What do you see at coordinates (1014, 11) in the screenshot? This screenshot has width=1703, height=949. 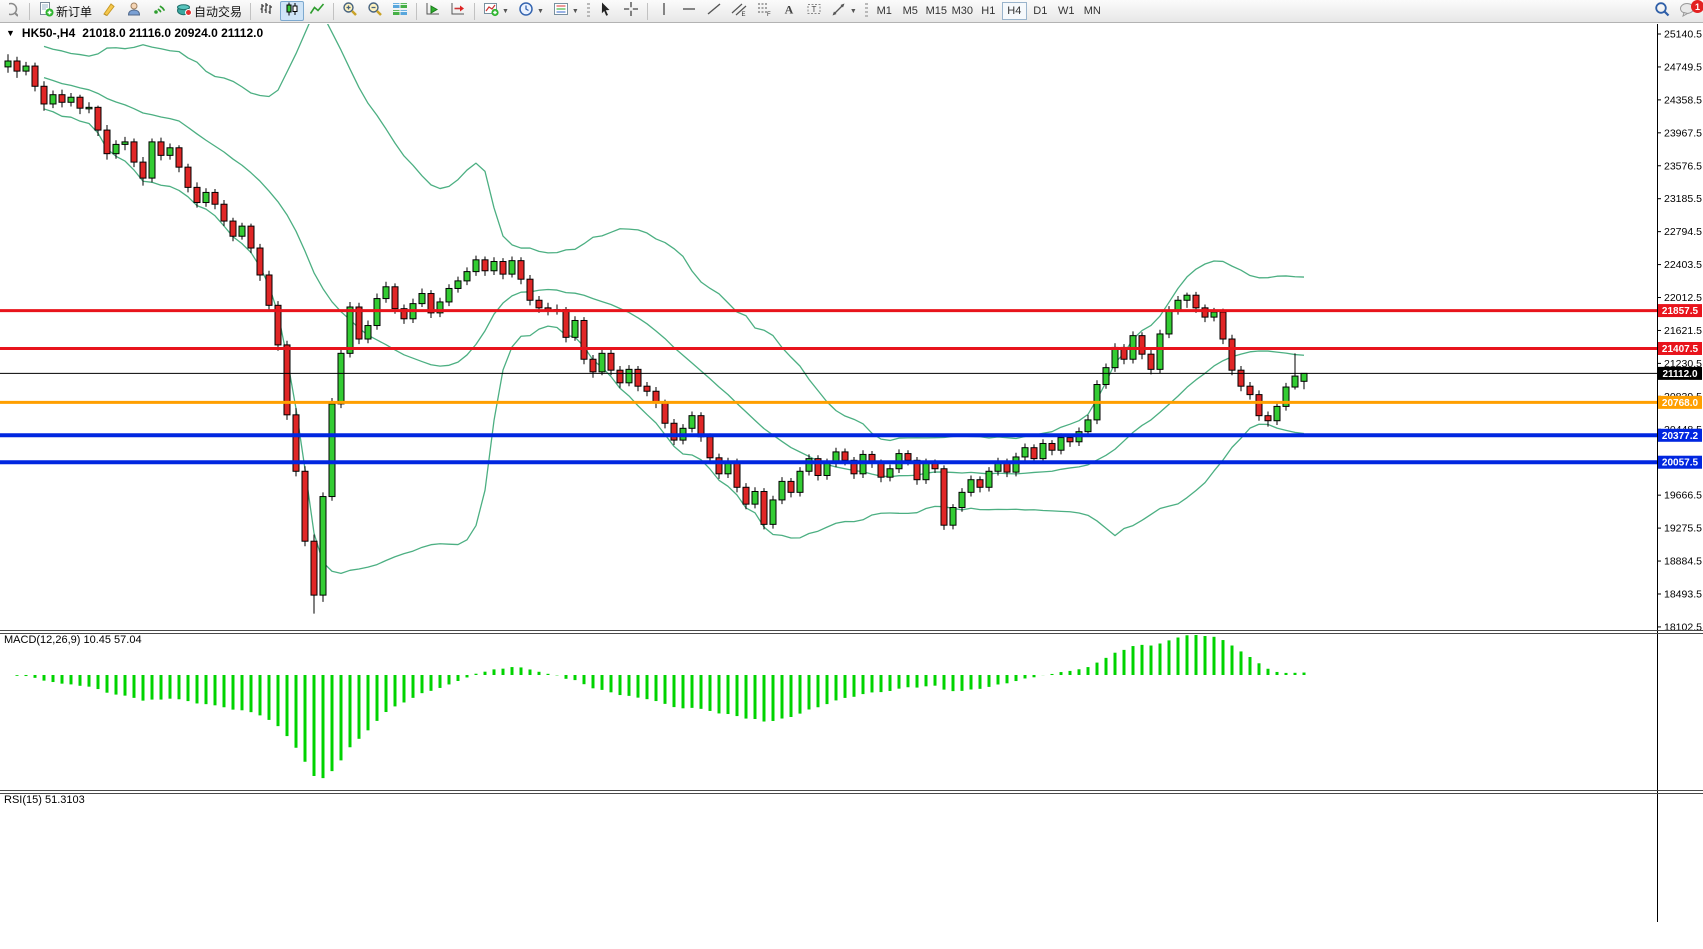 I see `timeframe-h4: H4` at bounding box center [1014, 11].